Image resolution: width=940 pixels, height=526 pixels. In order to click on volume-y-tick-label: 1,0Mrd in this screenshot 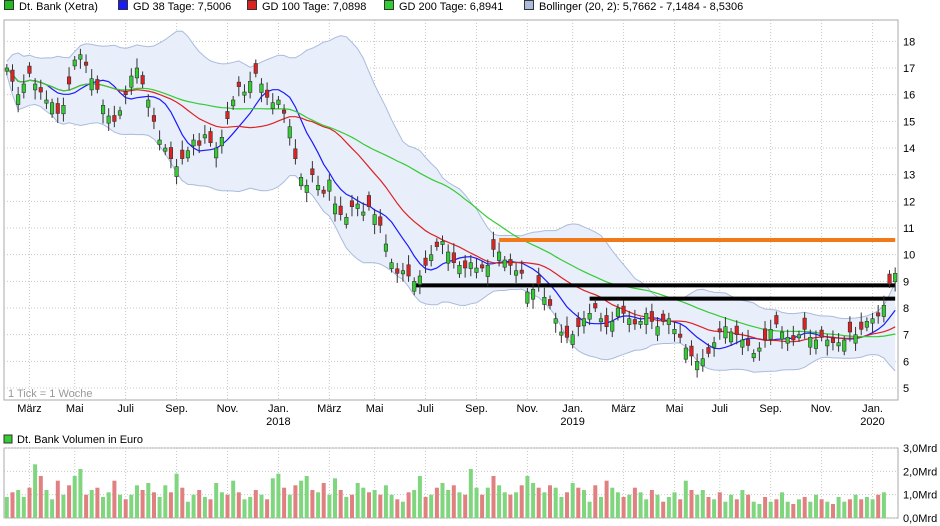, I will do `click(920, 496)`.